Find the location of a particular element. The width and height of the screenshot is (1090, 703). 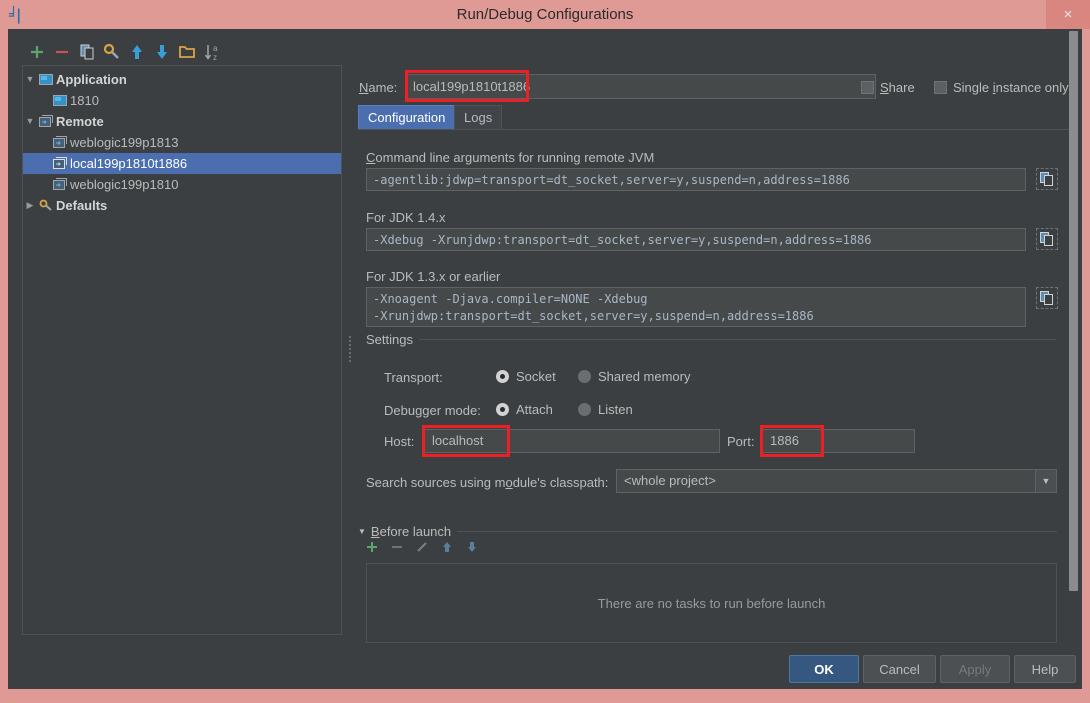

remove-configuration-button is located at coordinates (62, 52).